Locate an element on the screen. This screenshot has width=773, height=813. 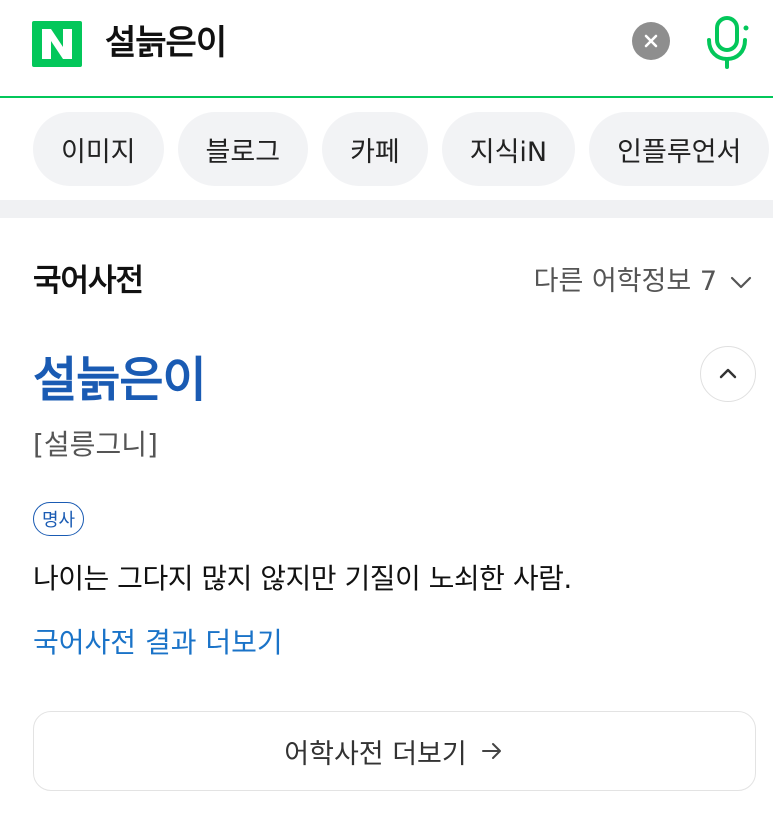
chevron-up-icon is located at coordinates (728, 373).